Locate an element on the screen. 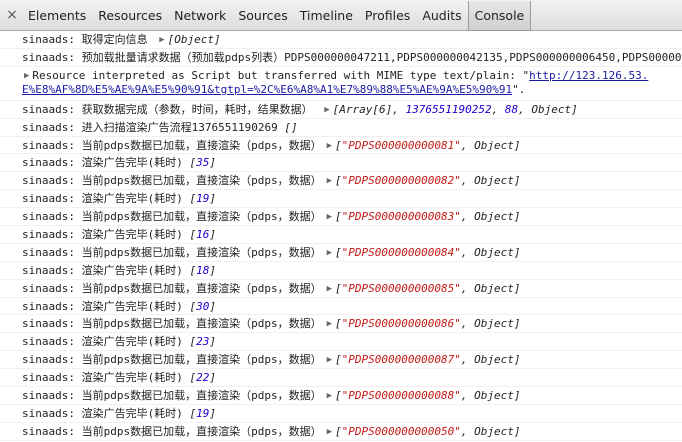  tab-console: Console is located at coordinates (499, 15).